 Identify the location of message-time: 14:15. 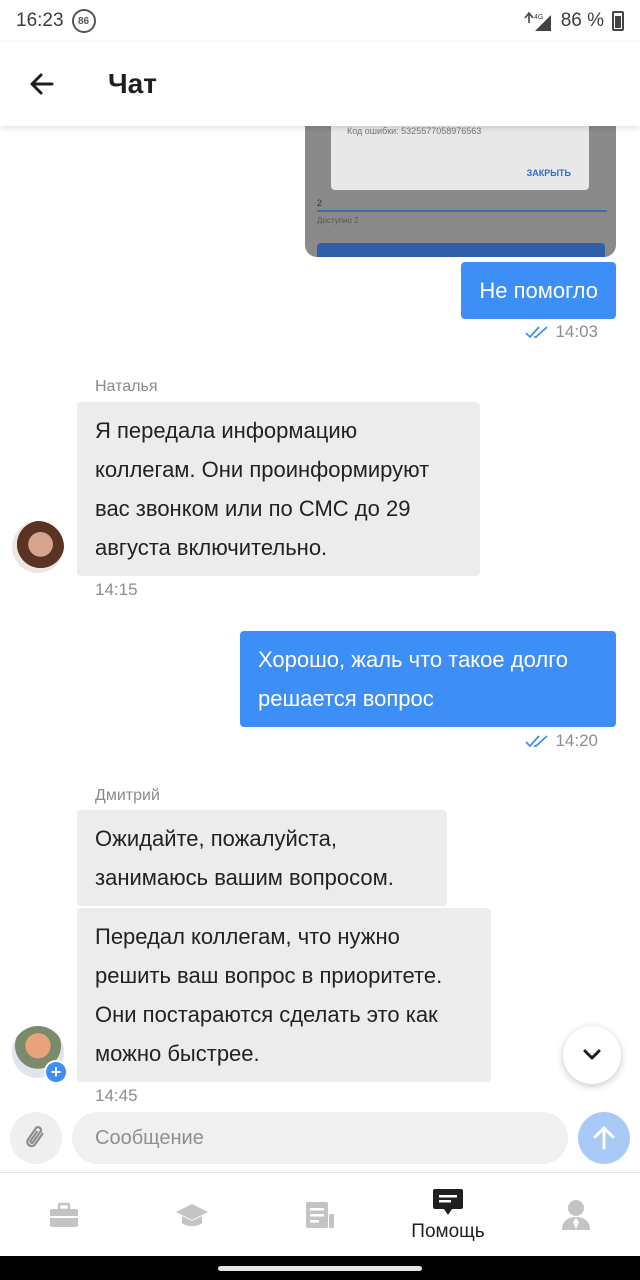
(116, 589).